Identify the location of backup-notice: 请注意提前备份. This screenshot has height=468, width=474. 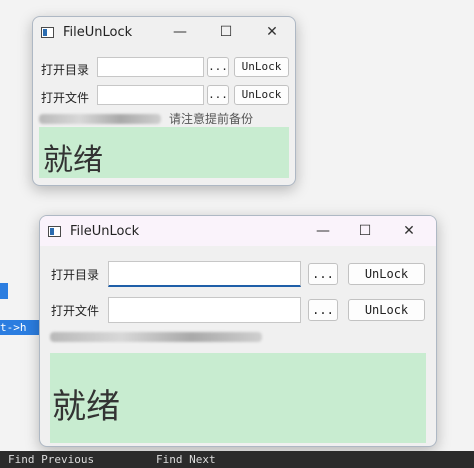
(211, 119).